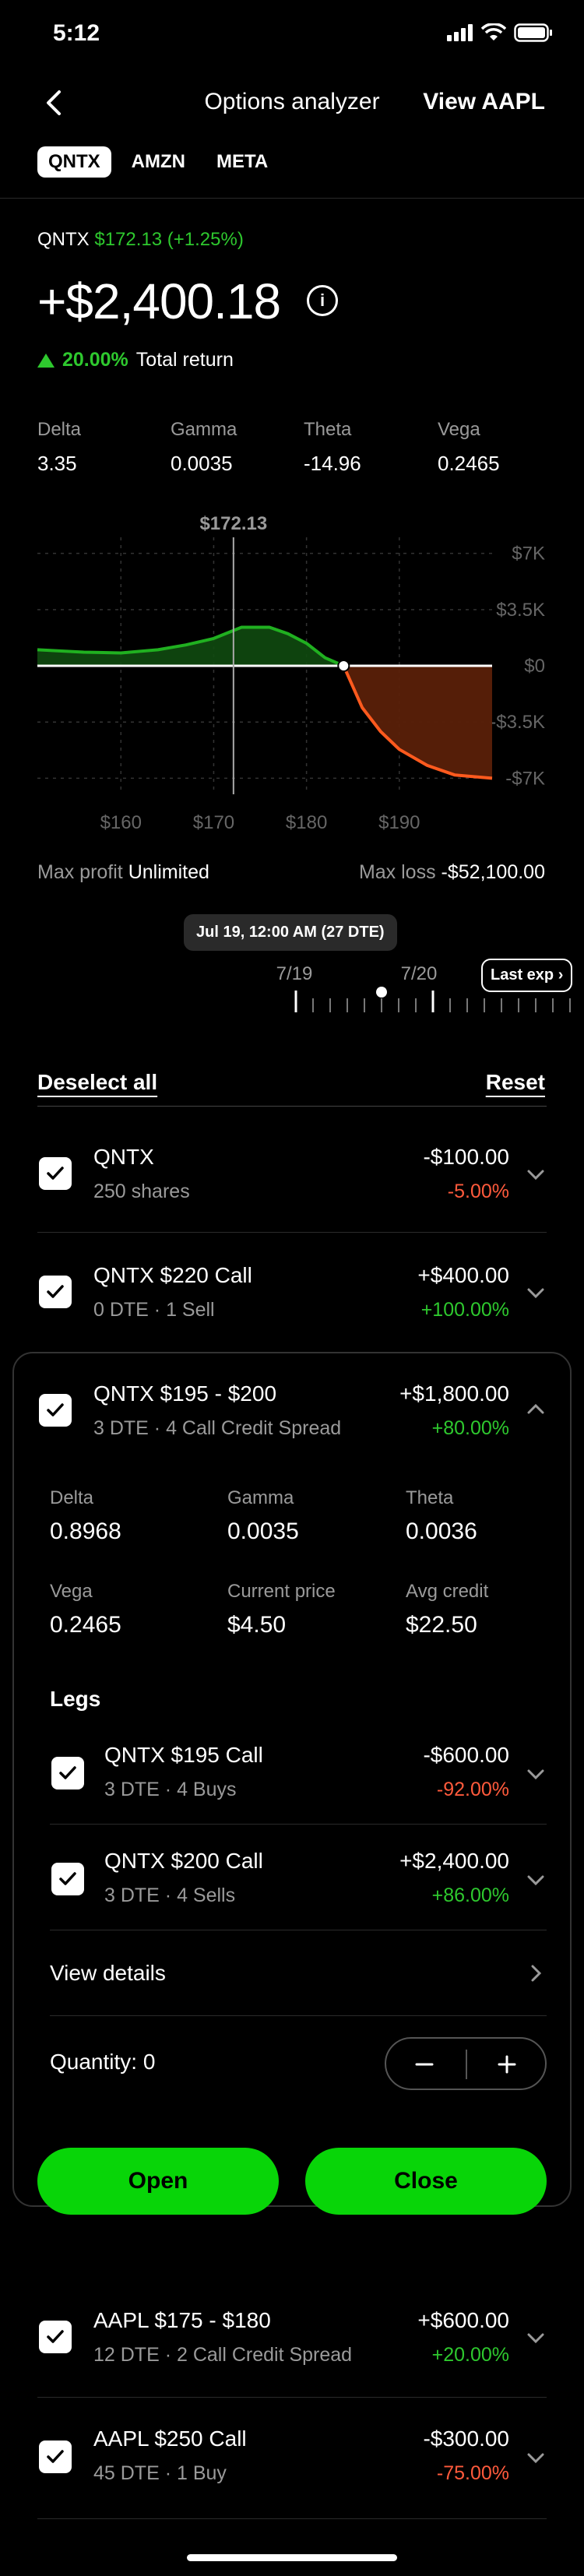 Image resolution: width=584 pixels, height=2576 pixels. Describe the element at coordinates (80, 872) in the screenshot. I see `max-profit-label: Max profit` at that location.